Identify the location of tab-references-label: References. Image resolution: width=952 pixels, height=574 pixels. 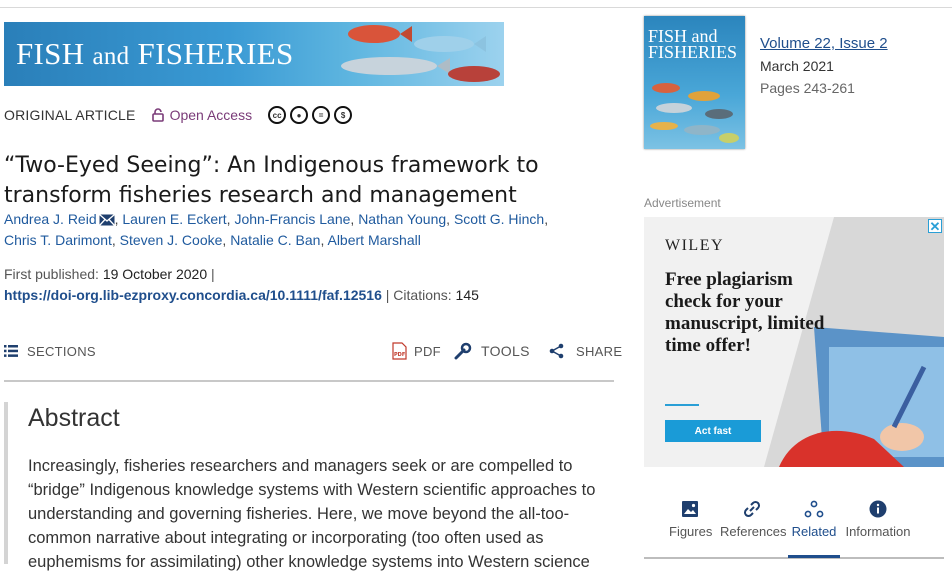
(753, 531).